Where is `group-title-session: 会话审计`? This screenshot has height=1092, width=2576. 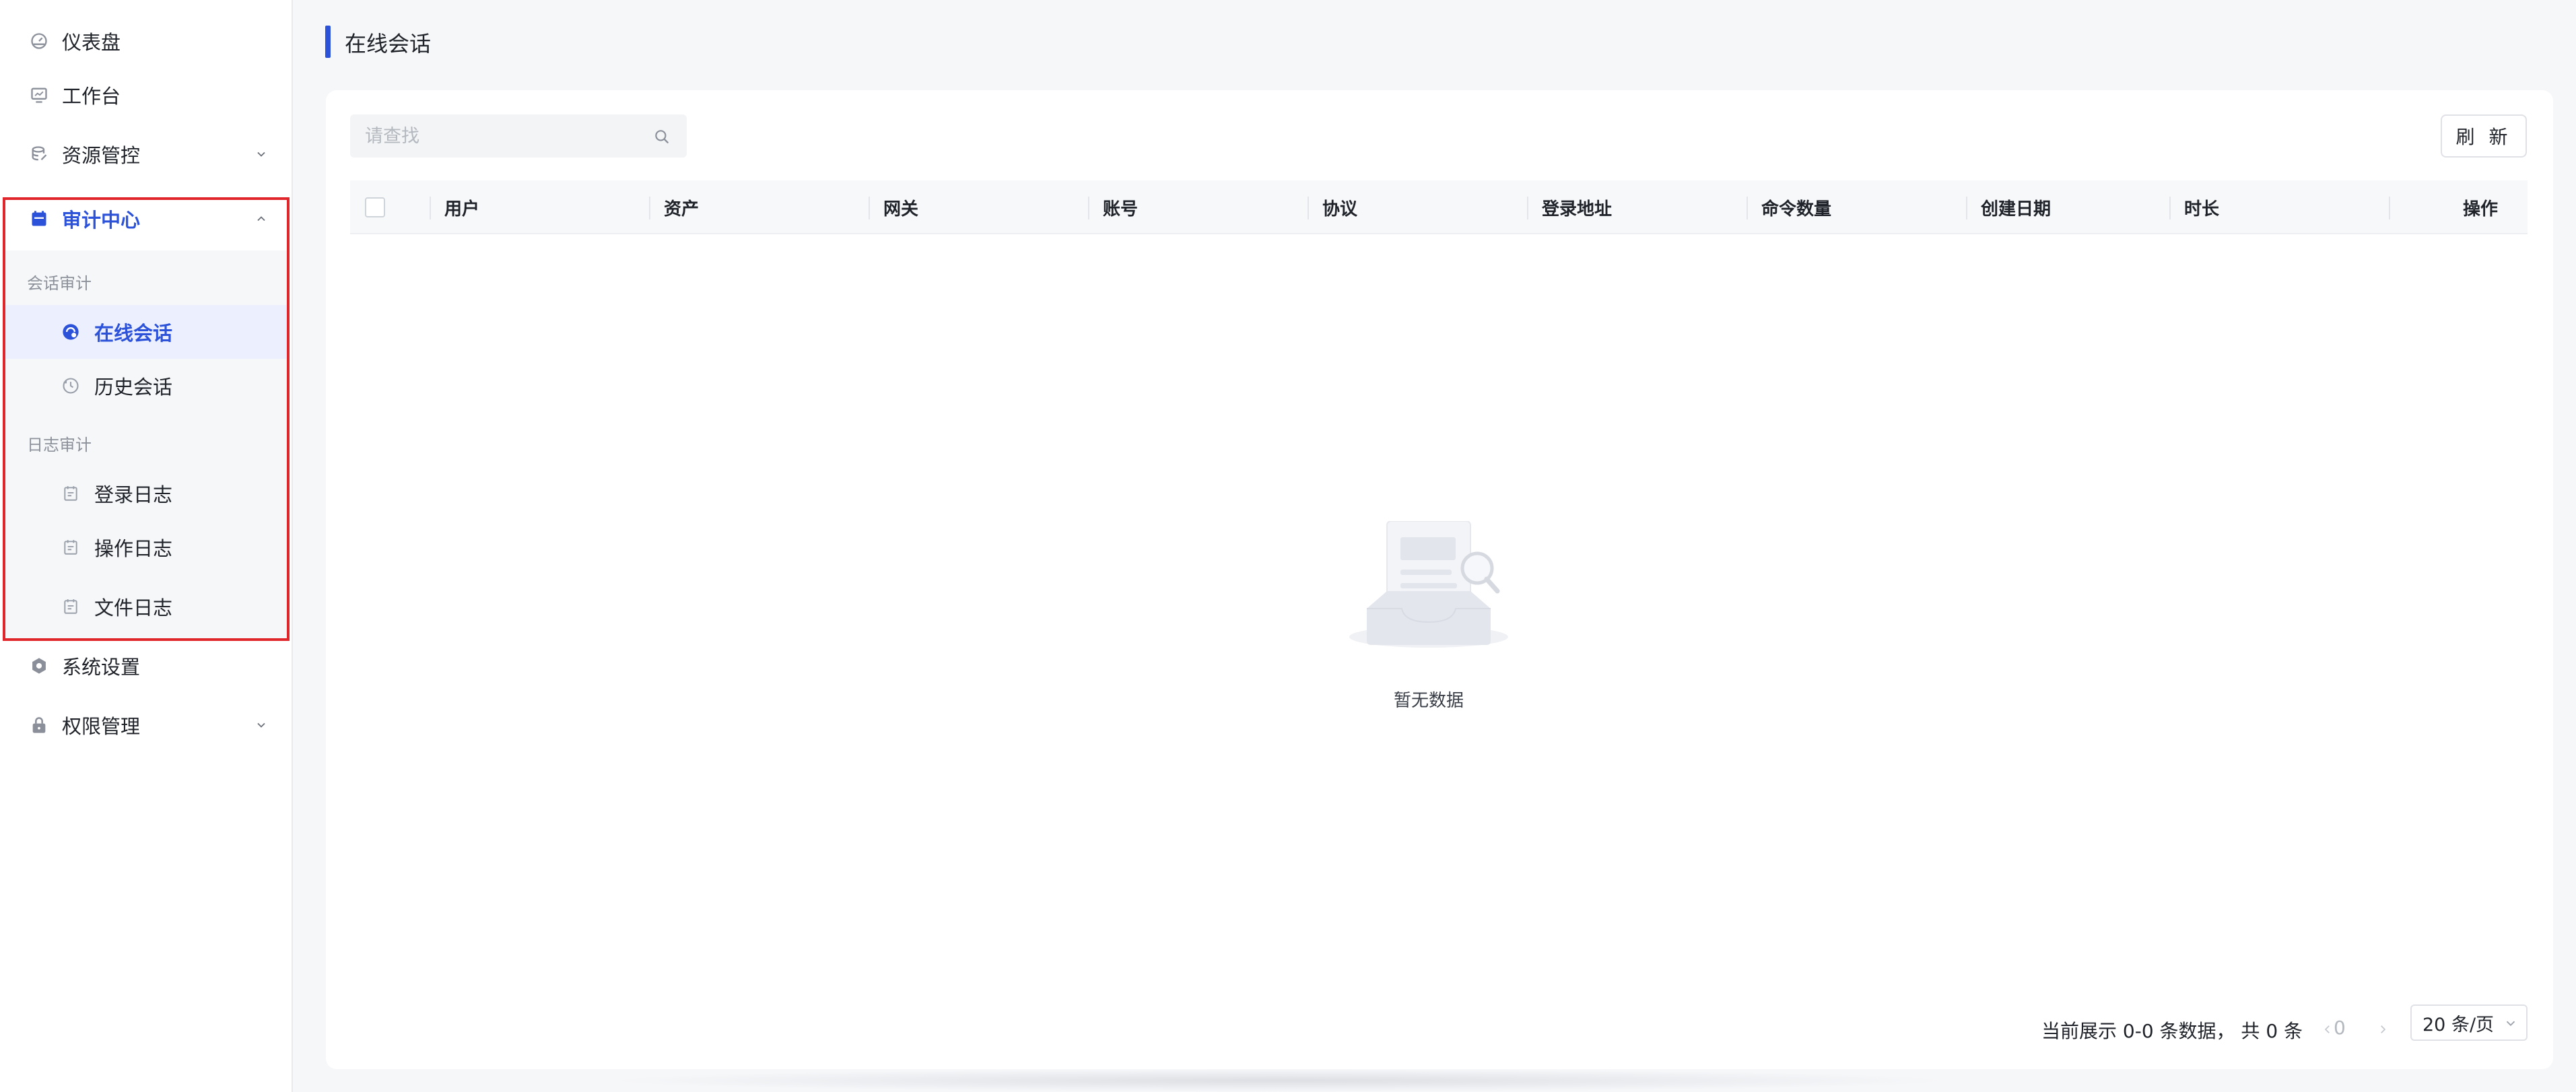 group-title-session: 会话审计 is located at coordinates (60, 283).